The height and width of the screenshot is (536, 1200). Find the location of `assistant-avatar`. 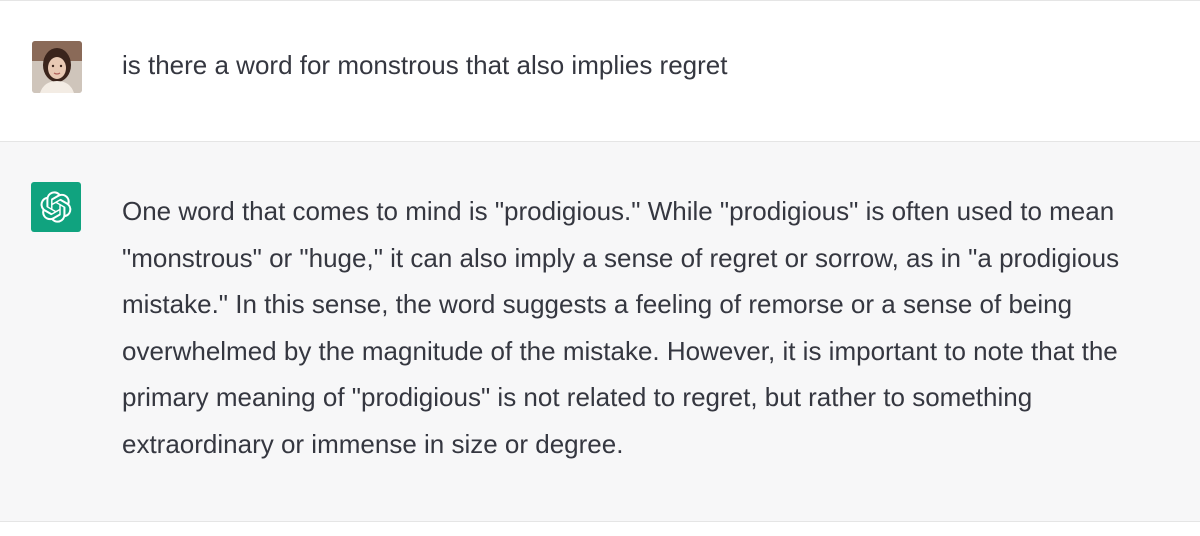

assistant-avatar is located at coordinates (56, 207).